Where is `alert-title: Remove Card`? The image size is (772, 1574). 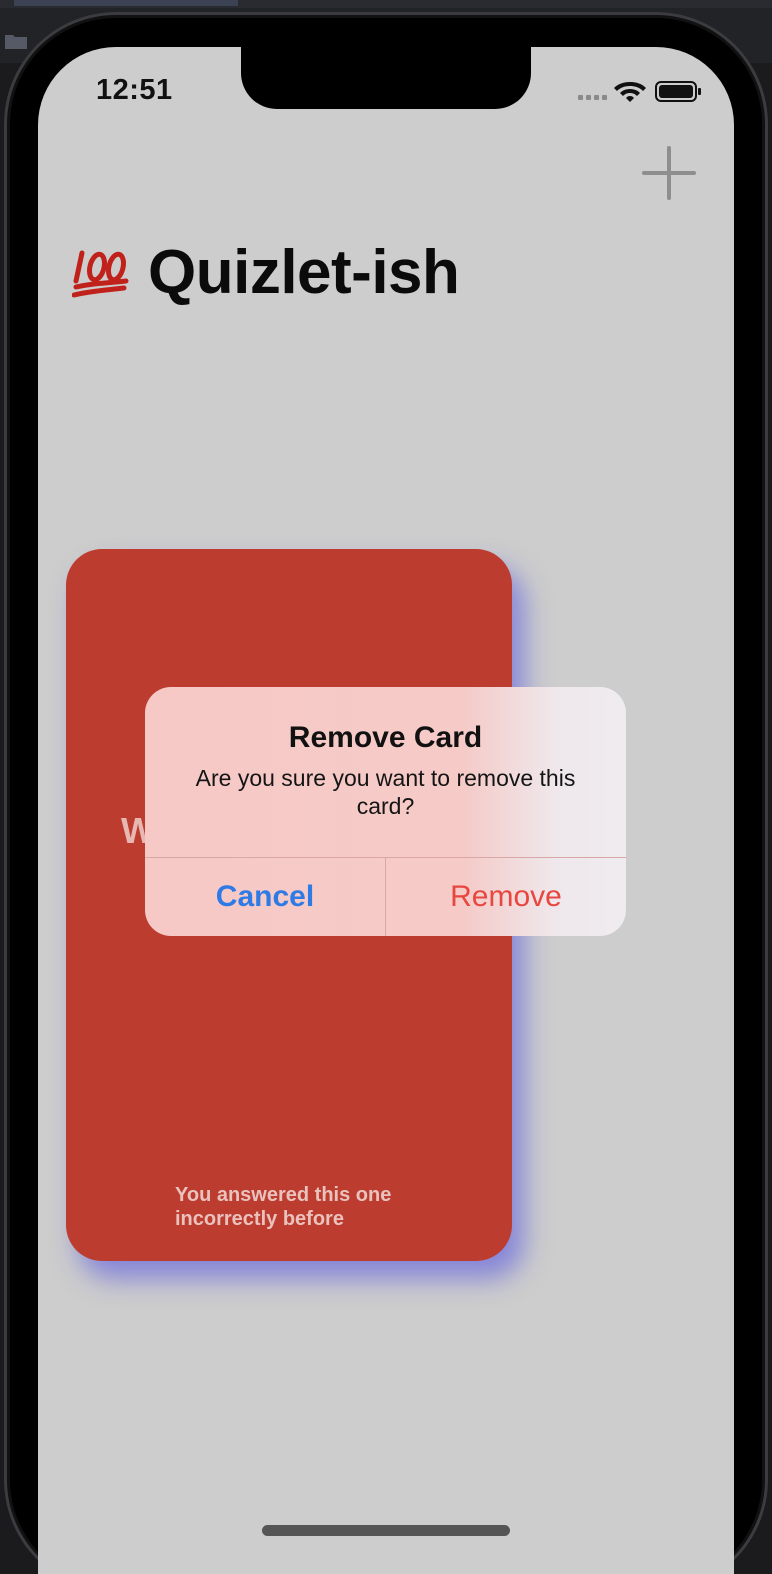 alert-title: Remove Card is located at coordinates (385, 737).